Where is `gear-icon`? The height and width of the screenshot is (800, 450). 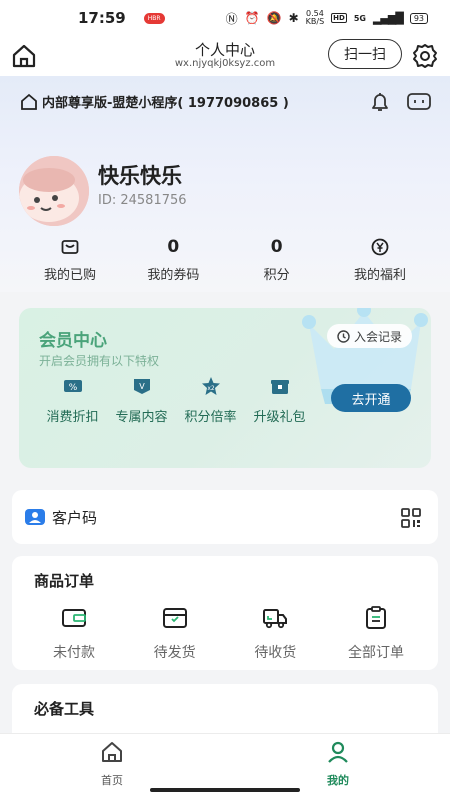
gear-icon is located at coordinates (425, 56).